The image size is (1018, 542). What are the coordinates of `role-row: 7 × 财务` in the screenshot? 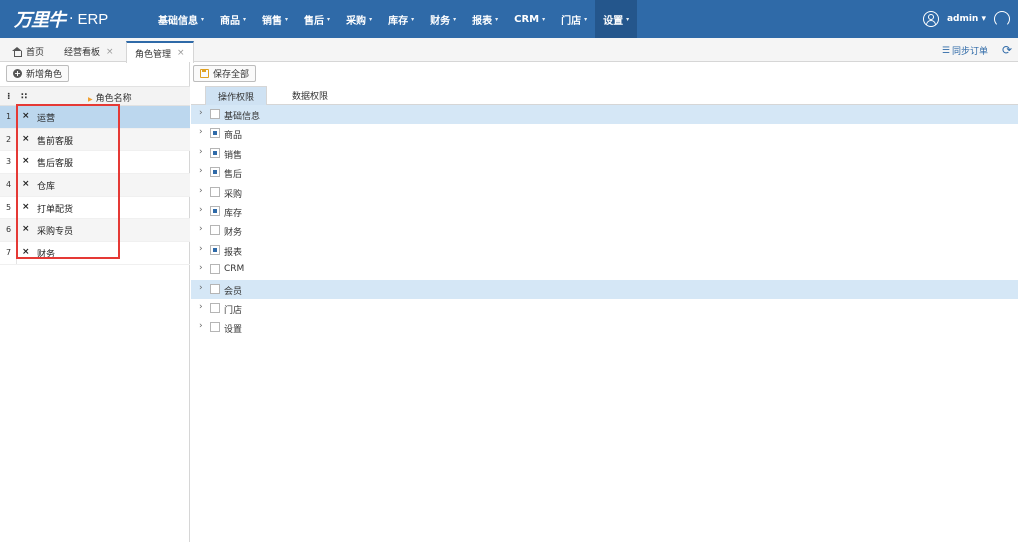 It's located at (95, 253).